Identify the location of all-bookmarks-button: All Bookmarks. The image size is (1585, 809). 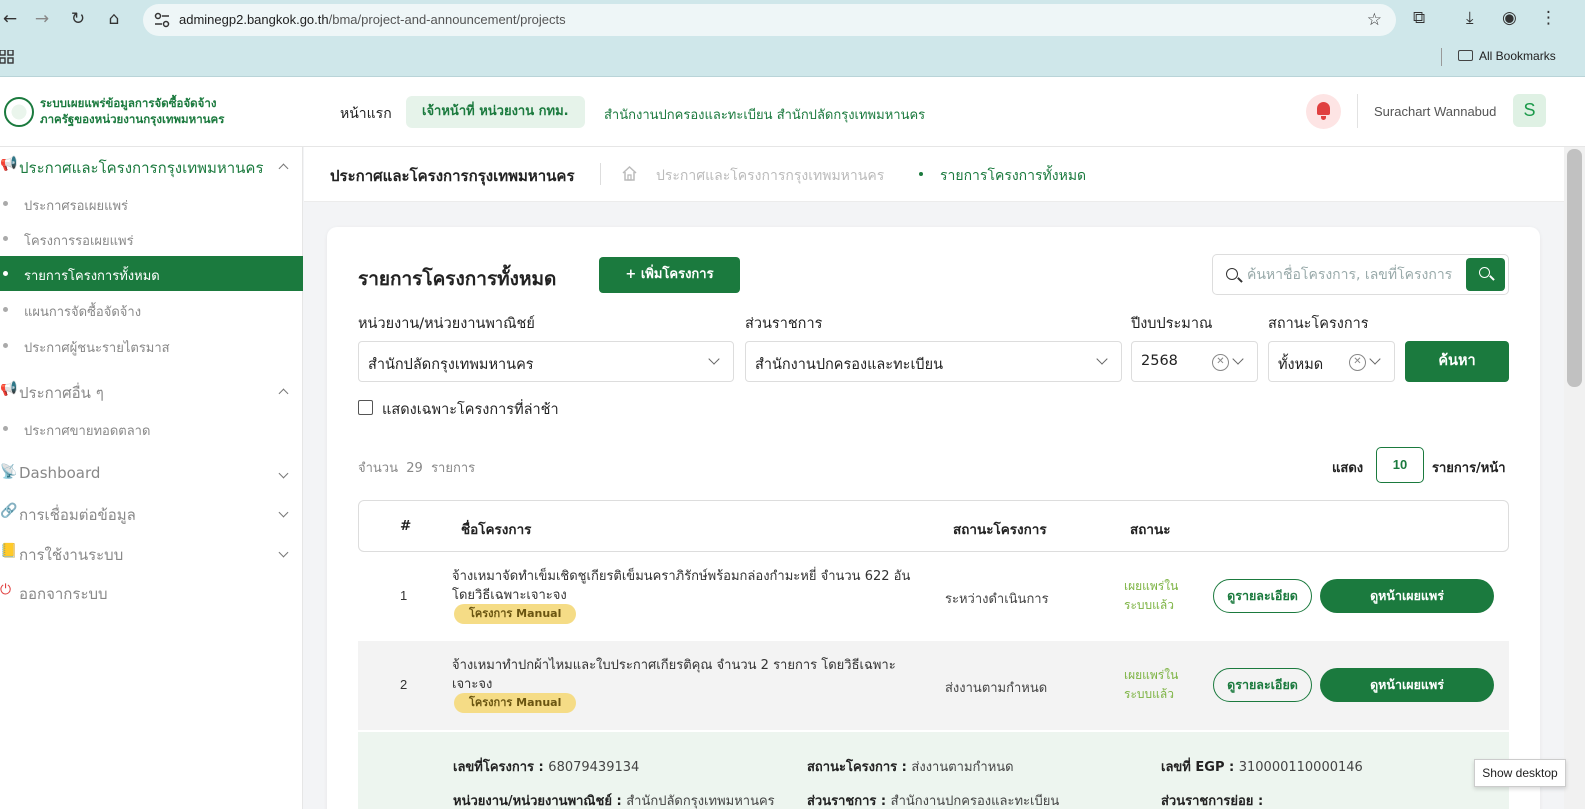
(1507, 56).